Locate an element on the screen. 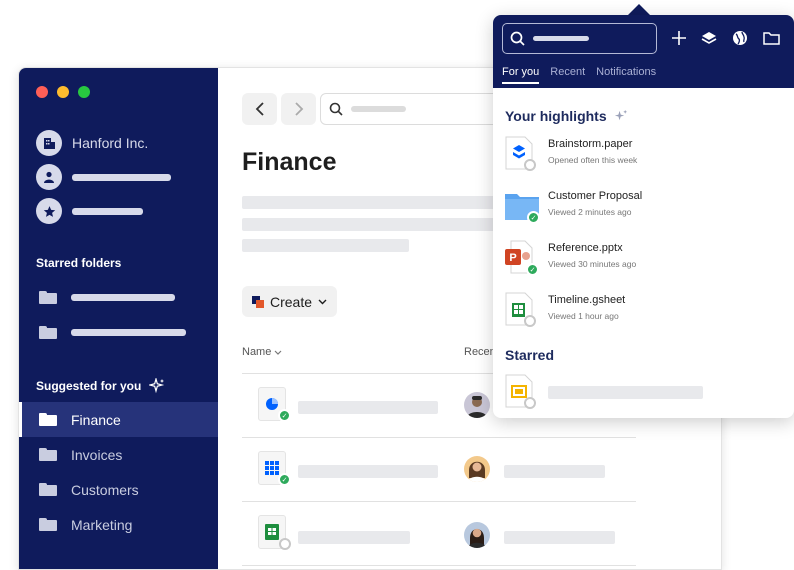 Image resolution: width=794 pixels, height=570 pixels. maximize-window-button is located at coordinates (84, 92).